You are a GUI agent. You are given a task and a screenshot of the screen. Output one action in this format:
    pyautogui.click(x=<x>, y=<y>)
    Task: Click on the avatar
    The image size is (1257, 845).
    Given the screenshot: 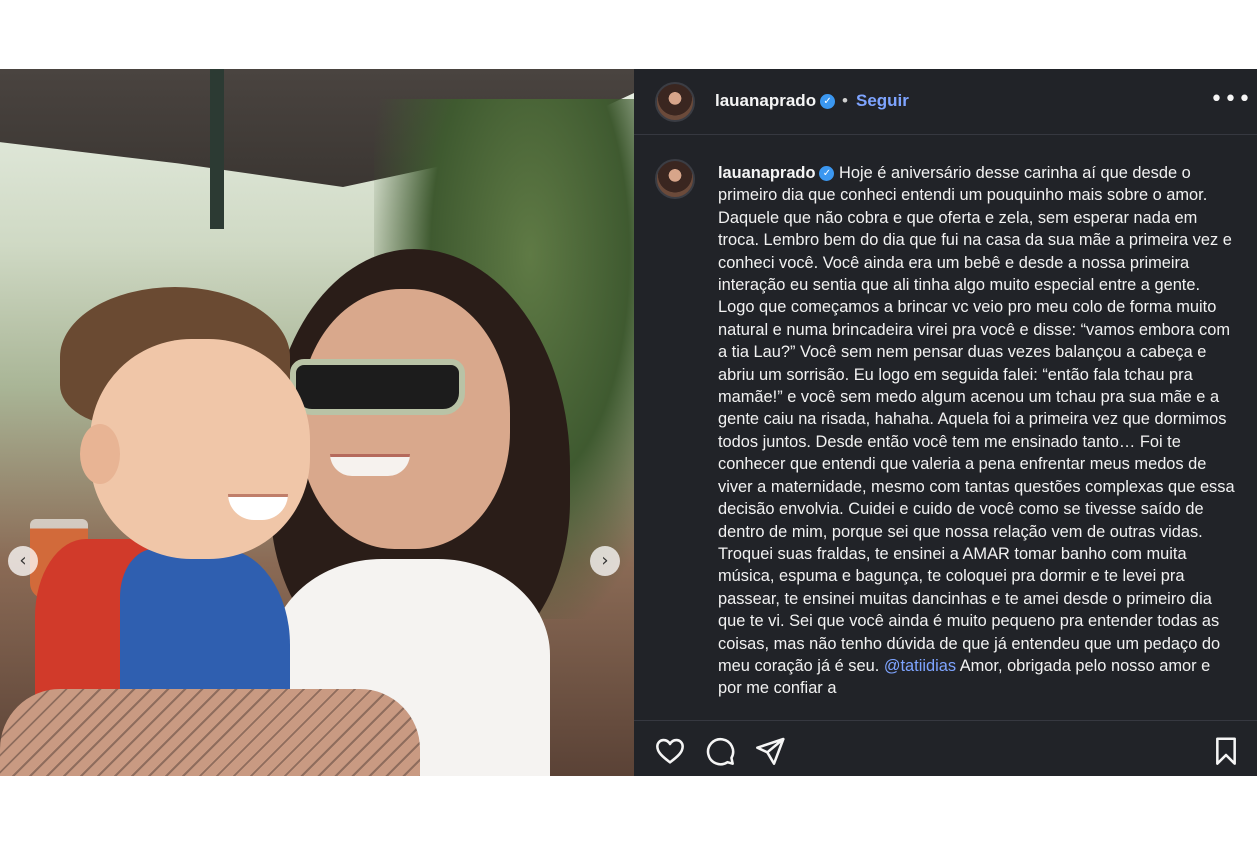 What is the action you would take?
    pyautogui.click(x=675, y=102)
    